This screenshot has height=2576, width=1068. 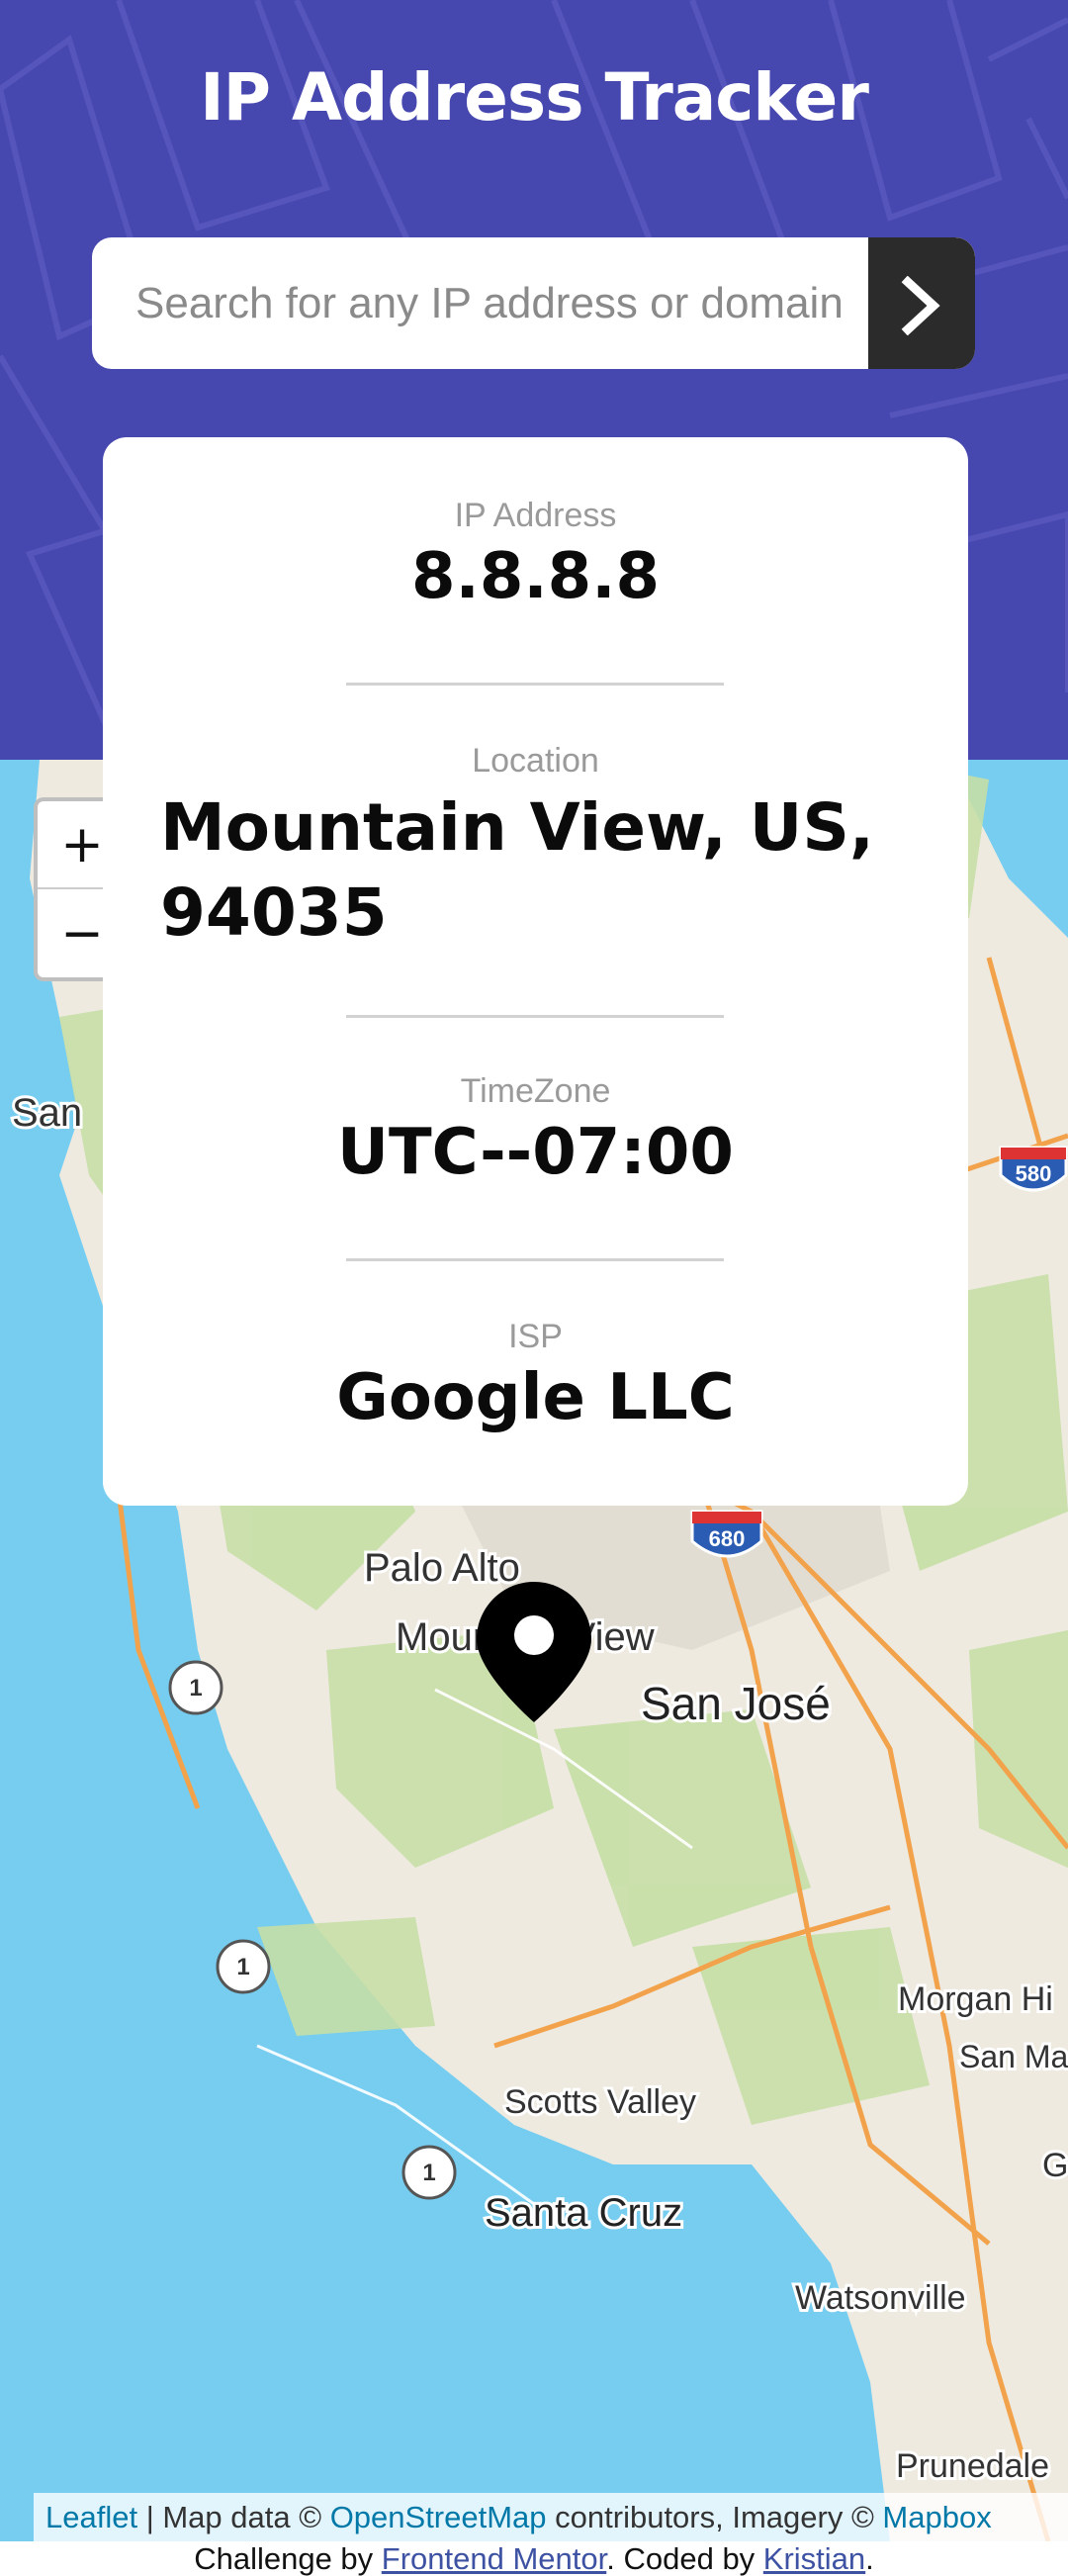 What do you see at coordinates (881, 2298) in the screenshot?
I see `label-watsonville: Watsonville` at bounding box center [881, 2298].